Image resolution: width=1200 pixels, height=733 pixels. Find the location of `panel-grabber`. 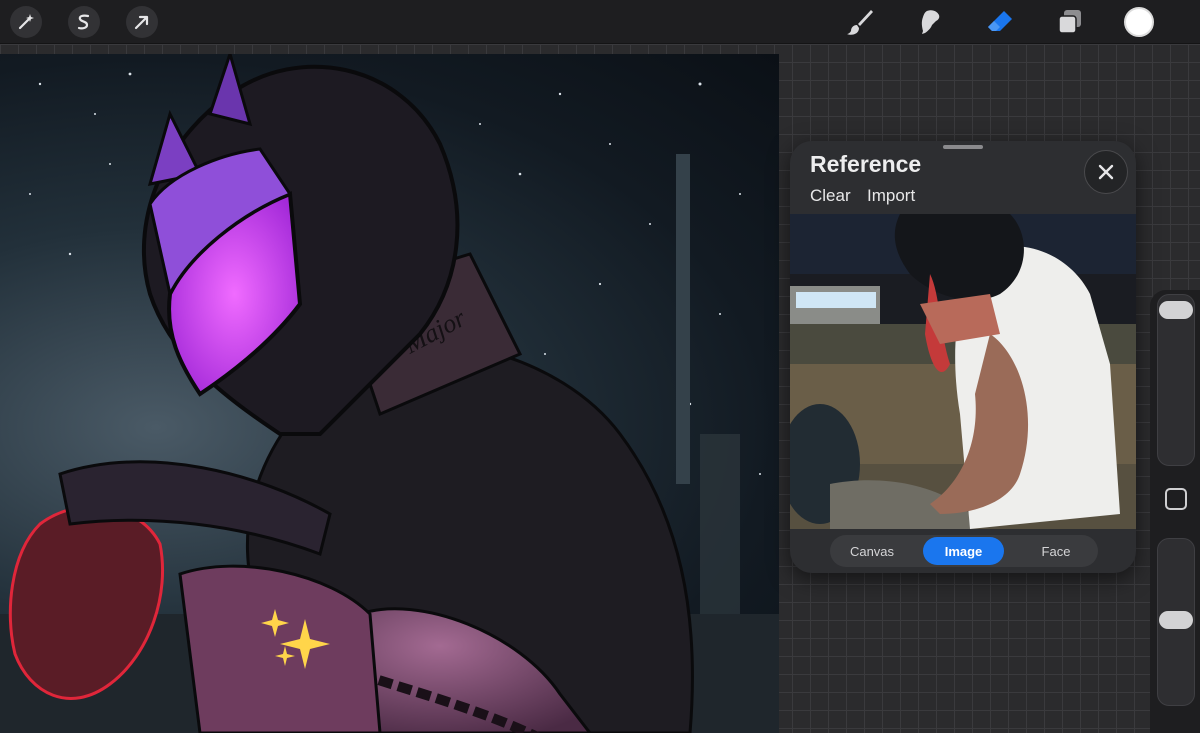

panel-grabber is located at coordinates (963, 147).